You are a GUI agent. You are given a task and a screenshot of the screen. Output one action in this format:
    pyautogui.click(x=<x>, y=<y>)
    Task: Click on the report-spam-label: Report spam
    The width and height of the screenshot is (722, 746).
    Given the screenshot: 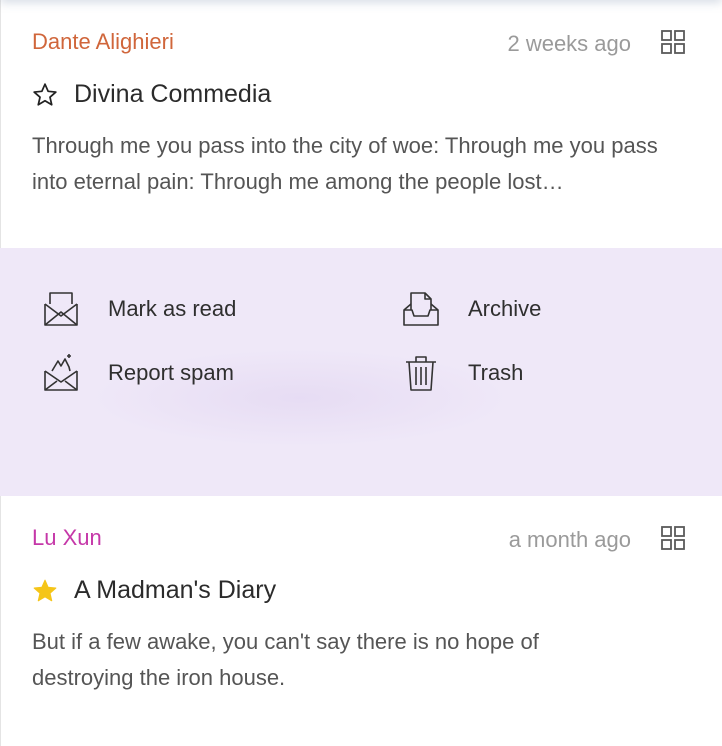 What is the action you would take?
    pyautogui.click(x=171, y=372)
    